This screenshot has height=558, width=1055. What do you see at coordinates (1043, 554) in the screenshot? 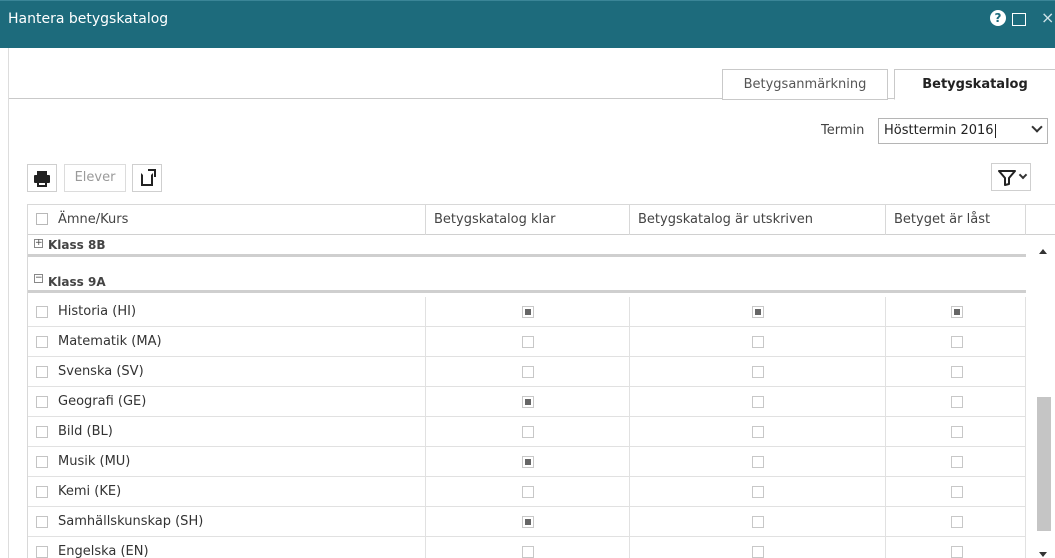
I see `scroll-down-icon` at bounding box center [1043, 554].